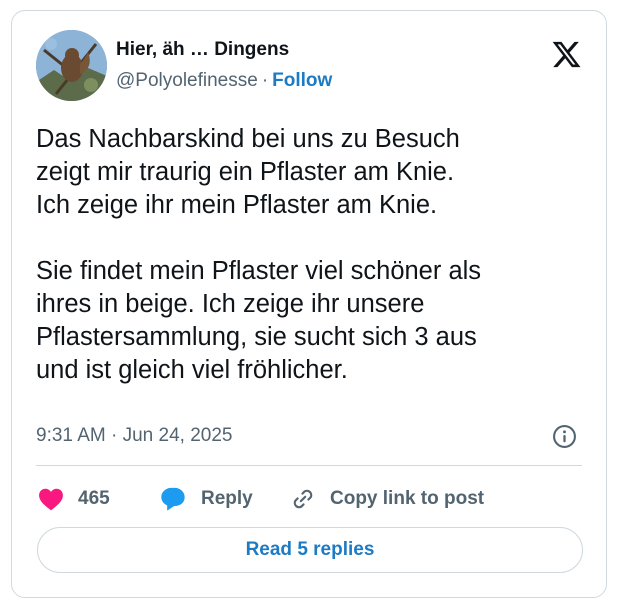  I want to click on squirrel-avatar-icon, so click(71, 65).